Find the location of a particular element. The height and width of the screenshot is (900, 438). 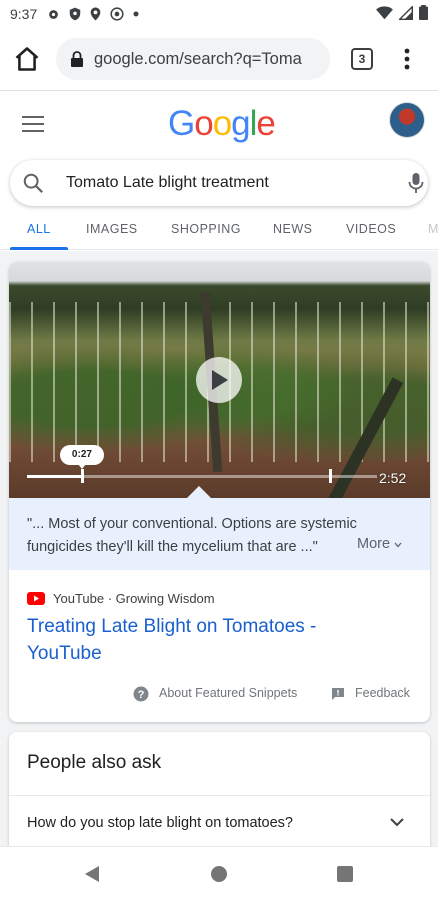

microphone-icon is located at coordinates (416, 183).